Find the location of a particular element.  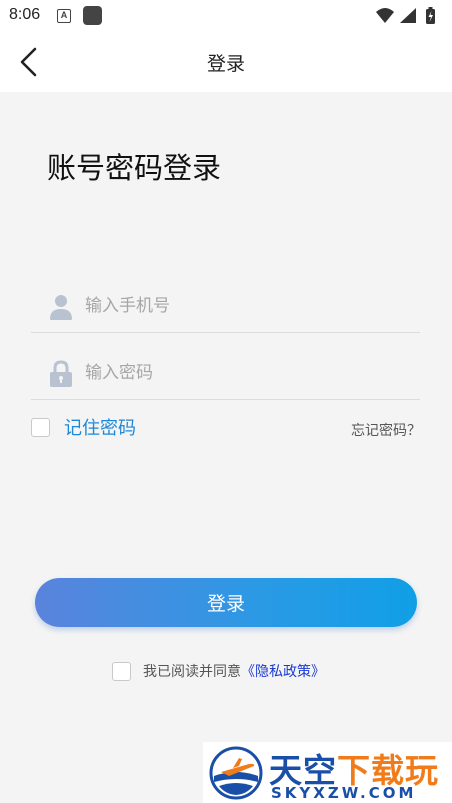

user-icon is located at coordinates (61, 307).